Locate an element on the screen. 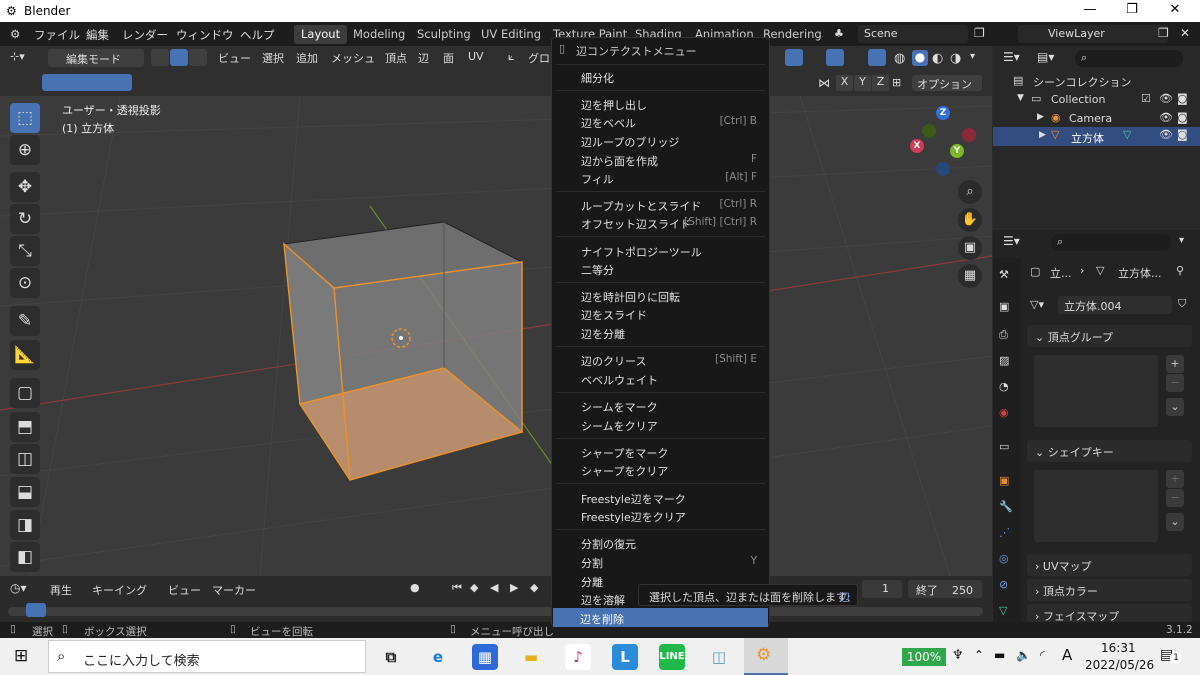  render-tab-icon: ▣ is located at coordinates (1004, 306).